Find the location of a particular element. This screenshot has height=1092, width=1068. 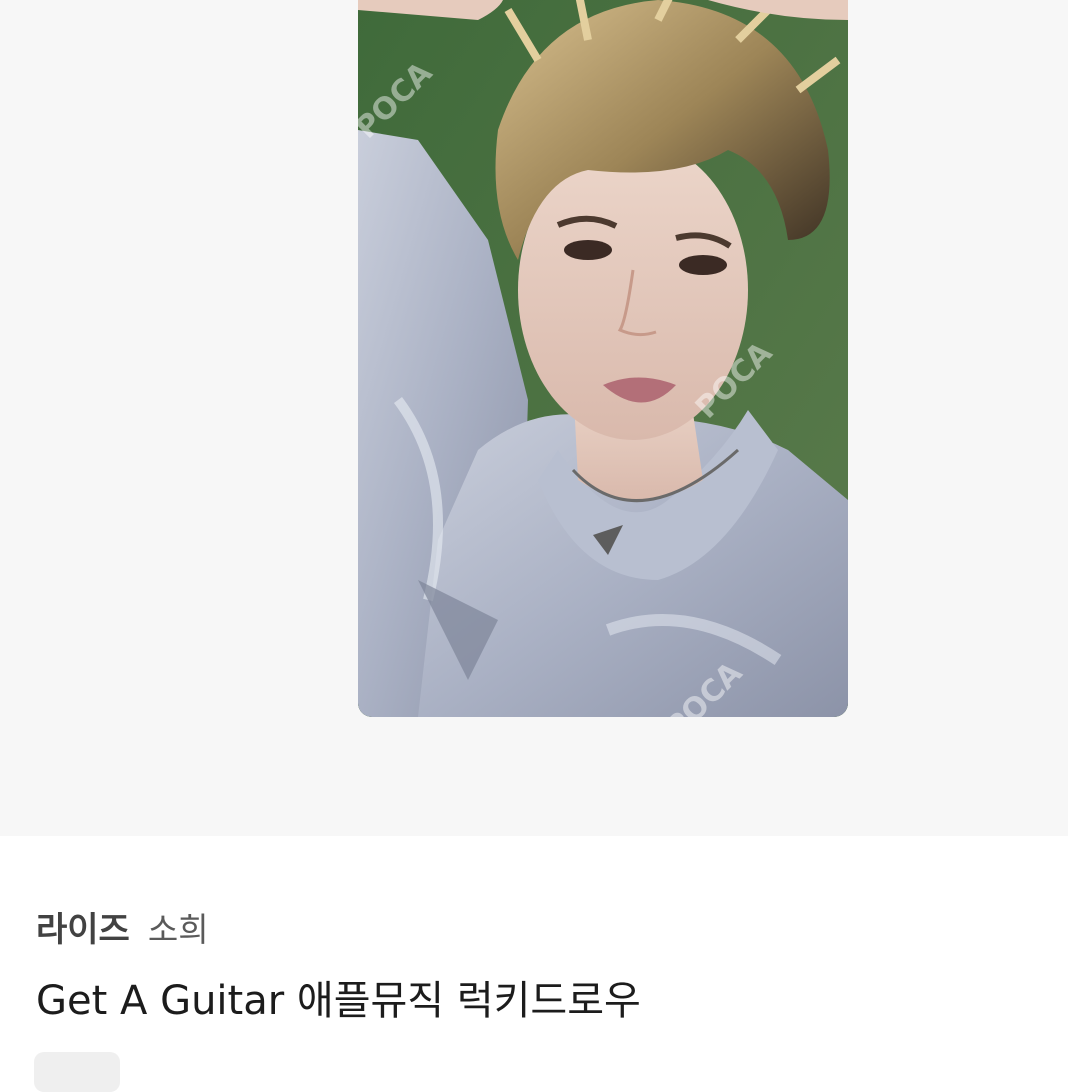

member-name: 소희 is located at coordinates (178, 927).